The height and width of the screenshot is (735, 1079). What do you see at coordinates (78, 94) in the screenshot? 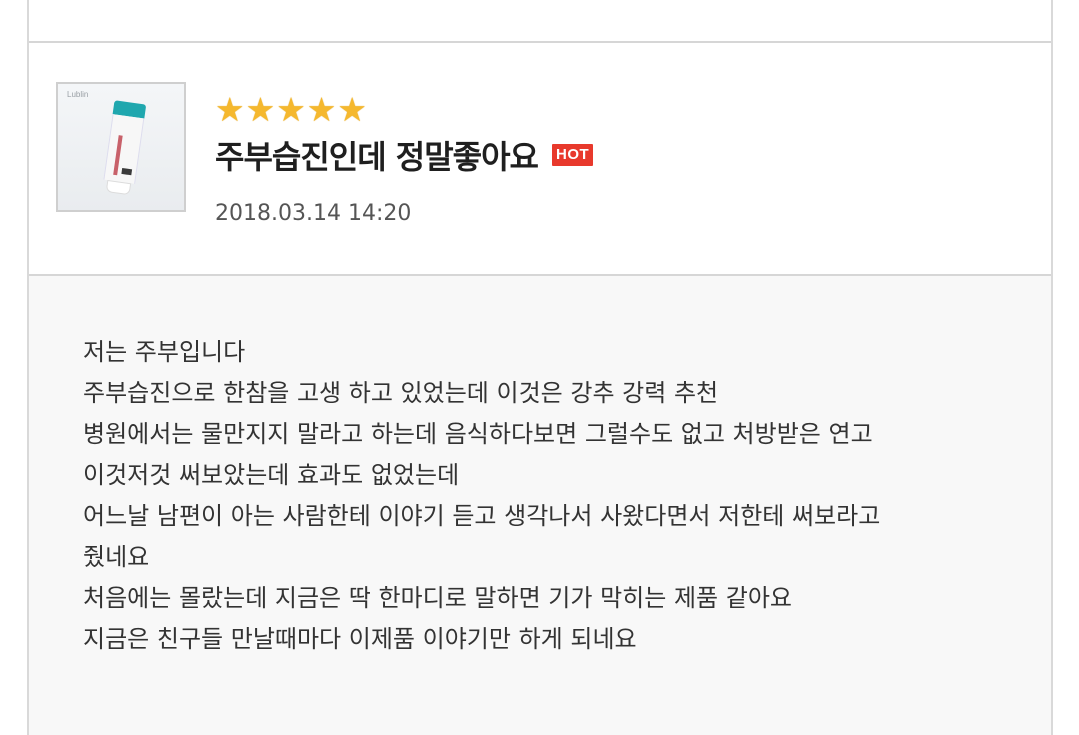
I see `product-brand-text: Lublin` at bounding box center [78, 94].